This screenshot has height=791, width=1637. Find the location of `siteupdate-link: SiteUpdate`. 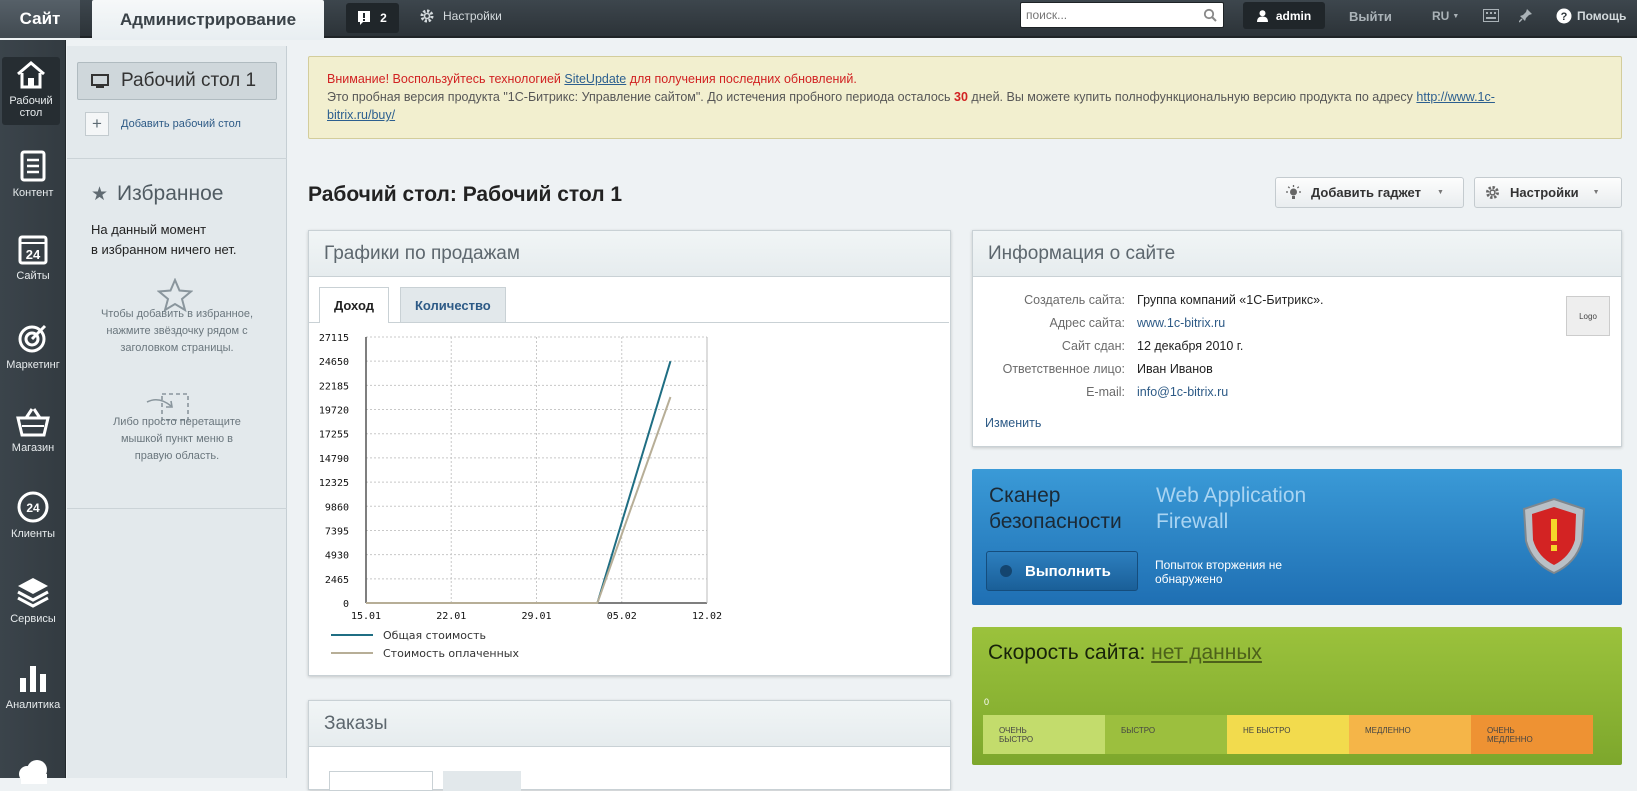

siteupdate-link: SiteUpdate is located at coordinates (595, 79).